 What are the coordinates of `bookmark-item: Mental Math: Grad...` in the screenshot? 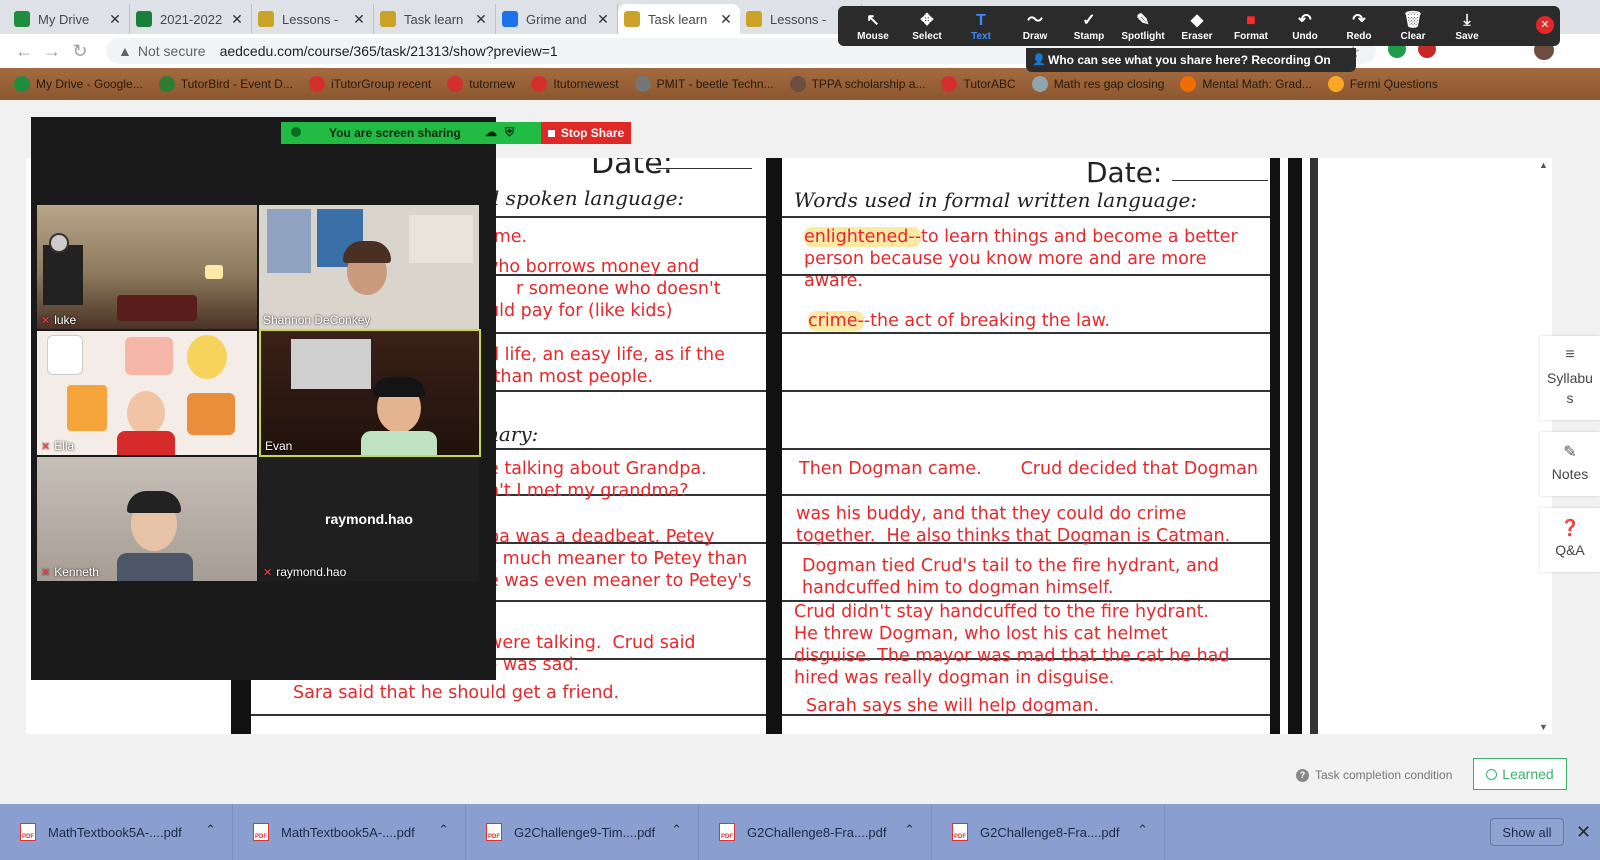 It's located at (1246, 84).